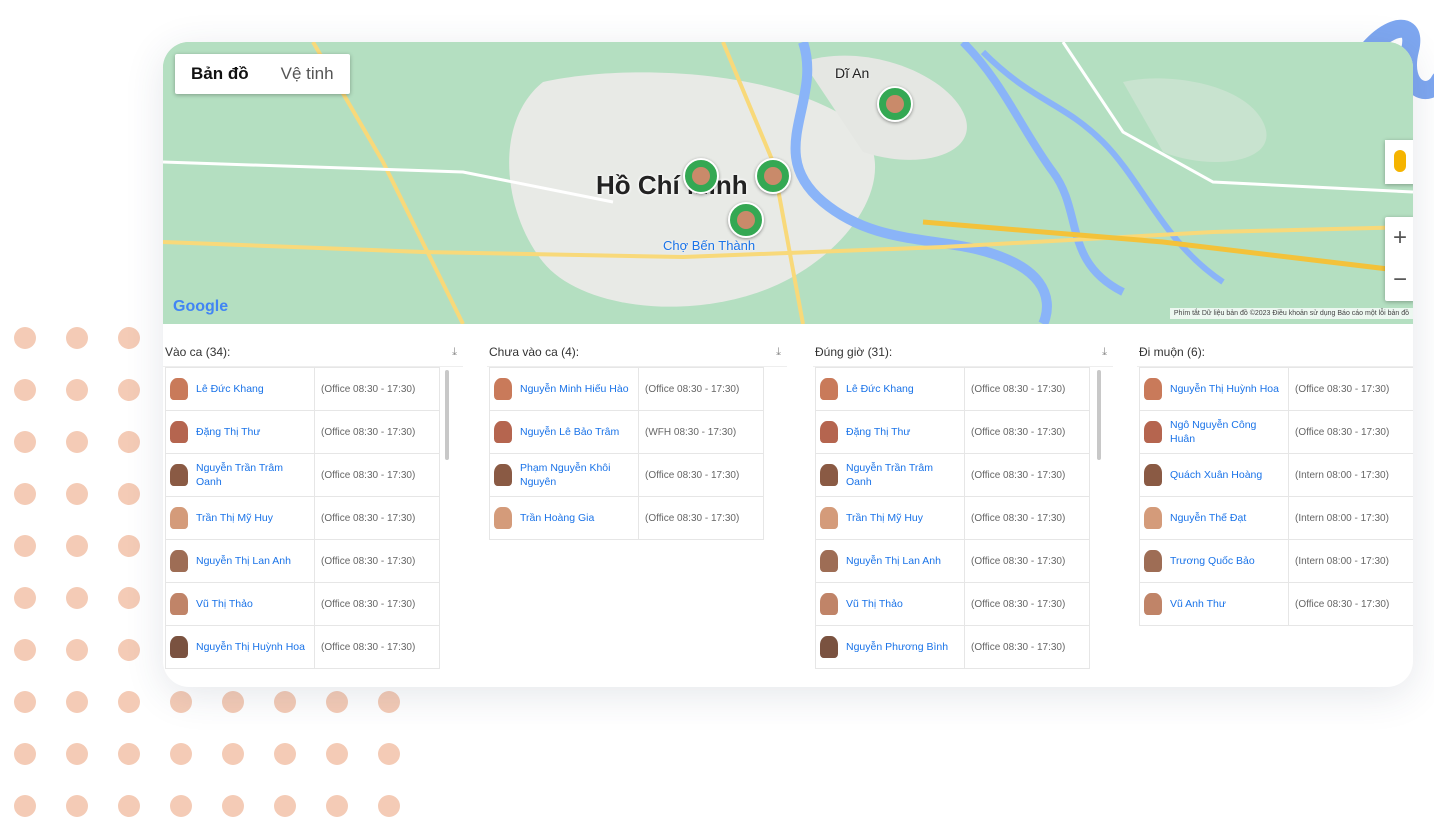 The height and width of the screenshot is (833, 1434). I want to click on employee-cell: Nguyễn Thị Huỳnh Hoa, so click(240, 647).